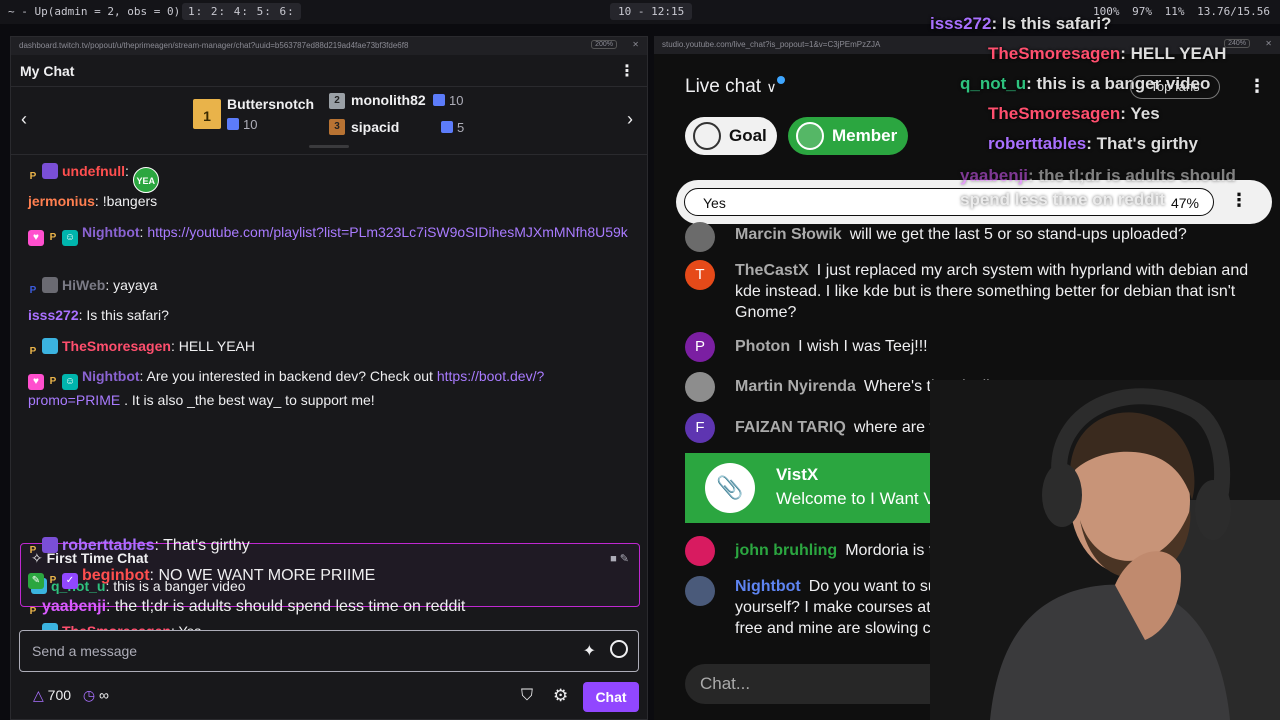 The height and width of the screenshot is (720, 1280). Describe the element at coordinates (700, 347) in the screenshot. I see `avatar: P` at that location.